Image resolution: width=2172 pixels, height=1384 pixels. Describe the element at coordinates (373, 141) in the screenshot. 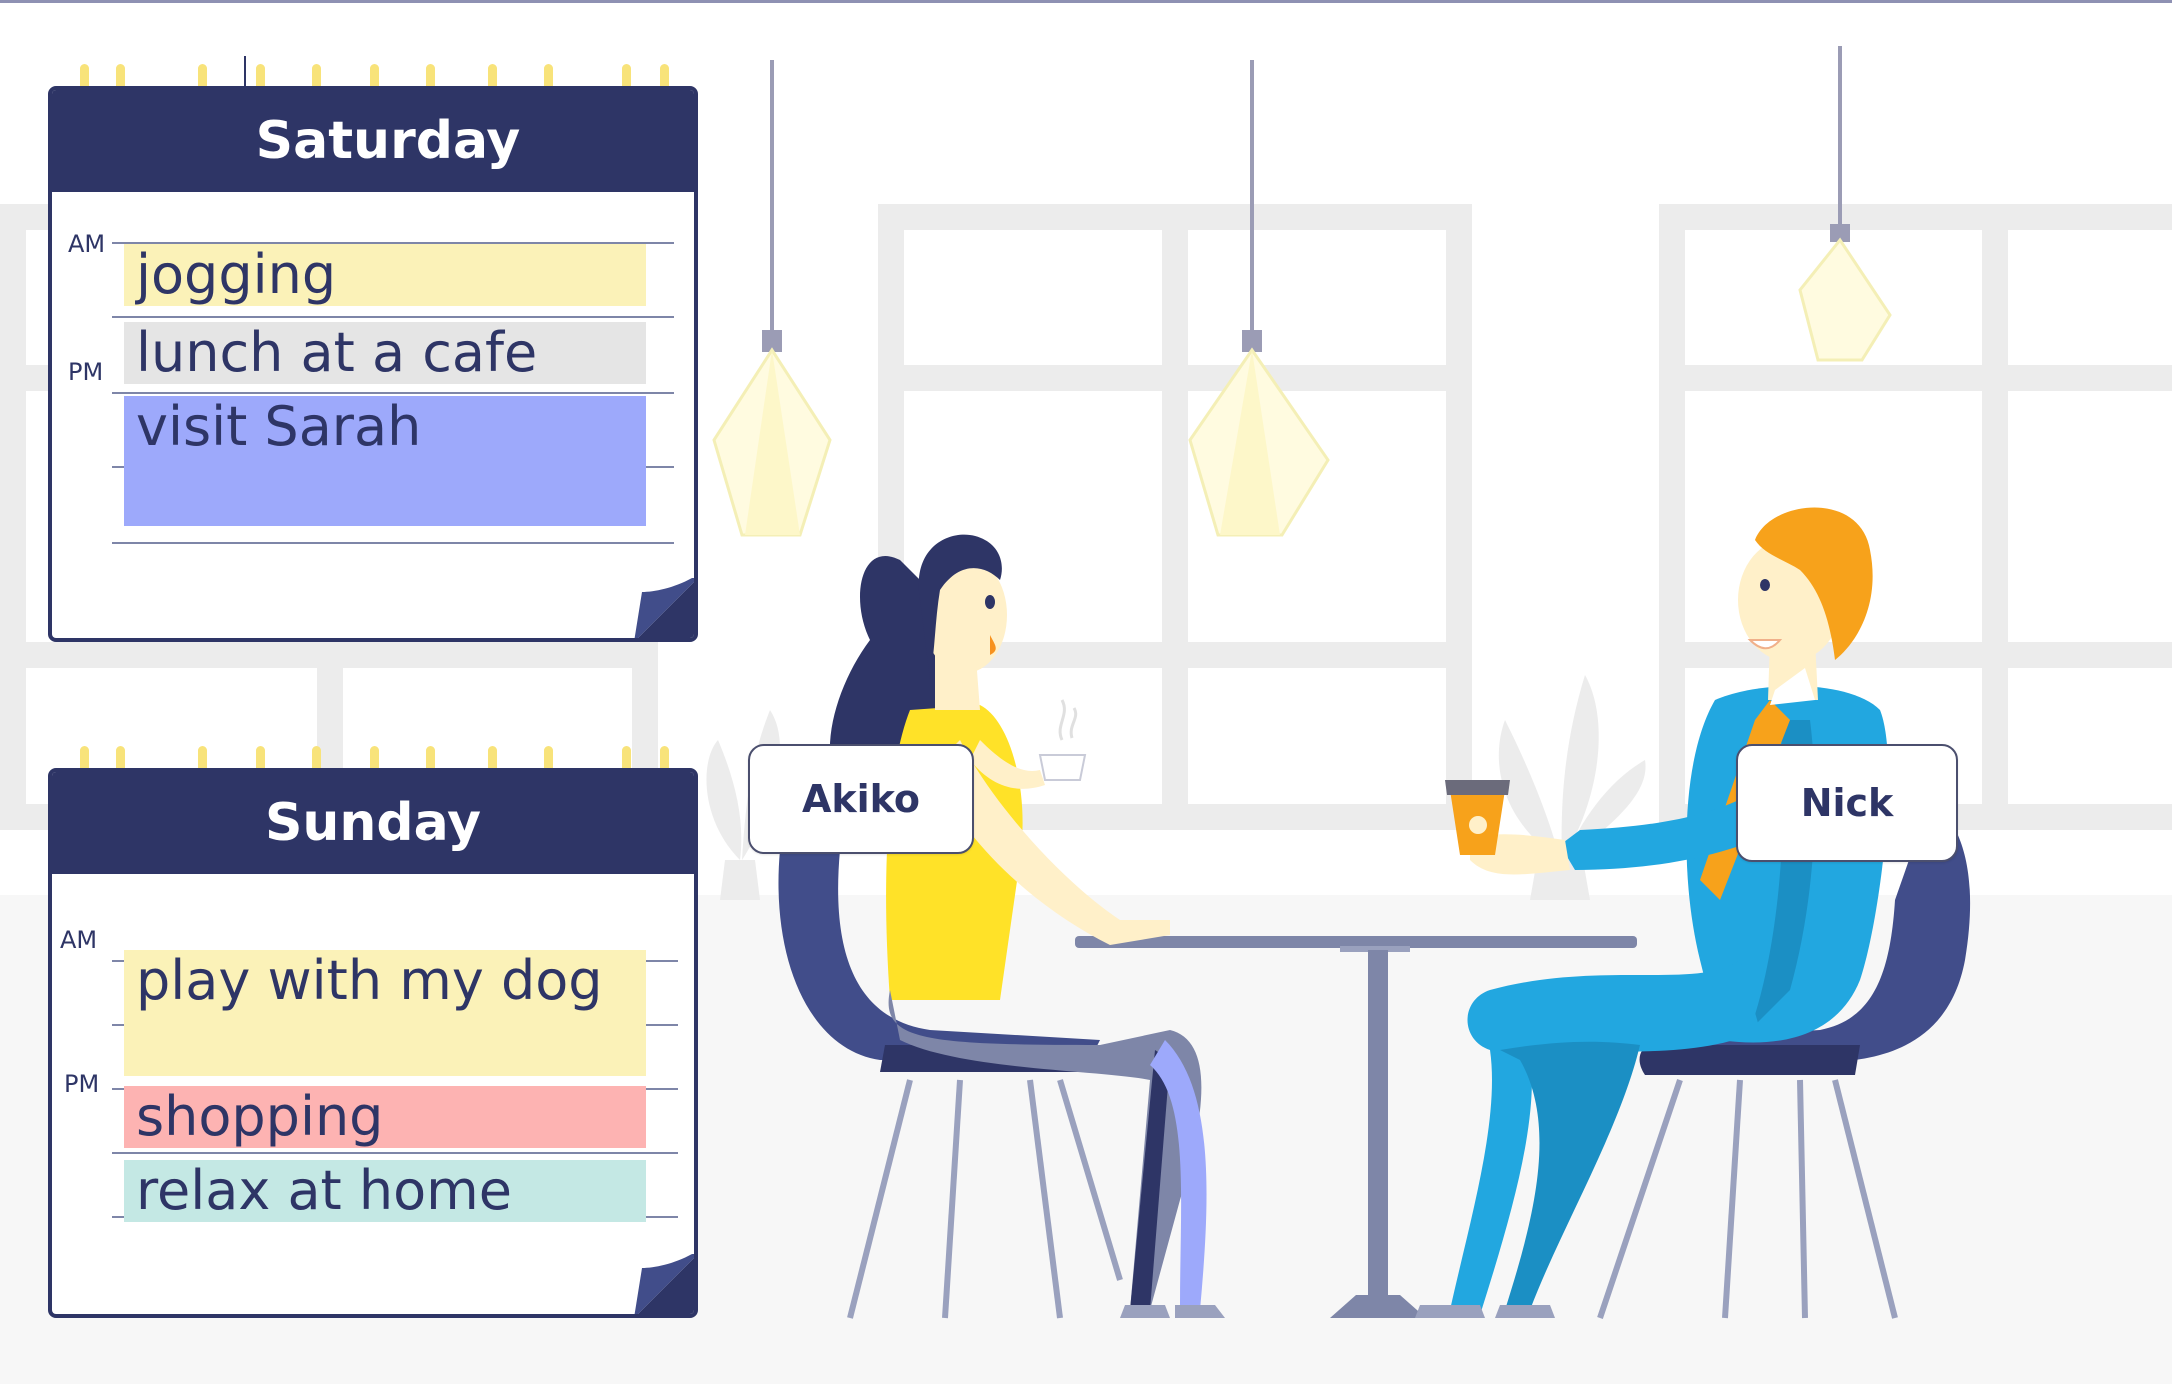

I see `saturday-header: Saturday` at that location.